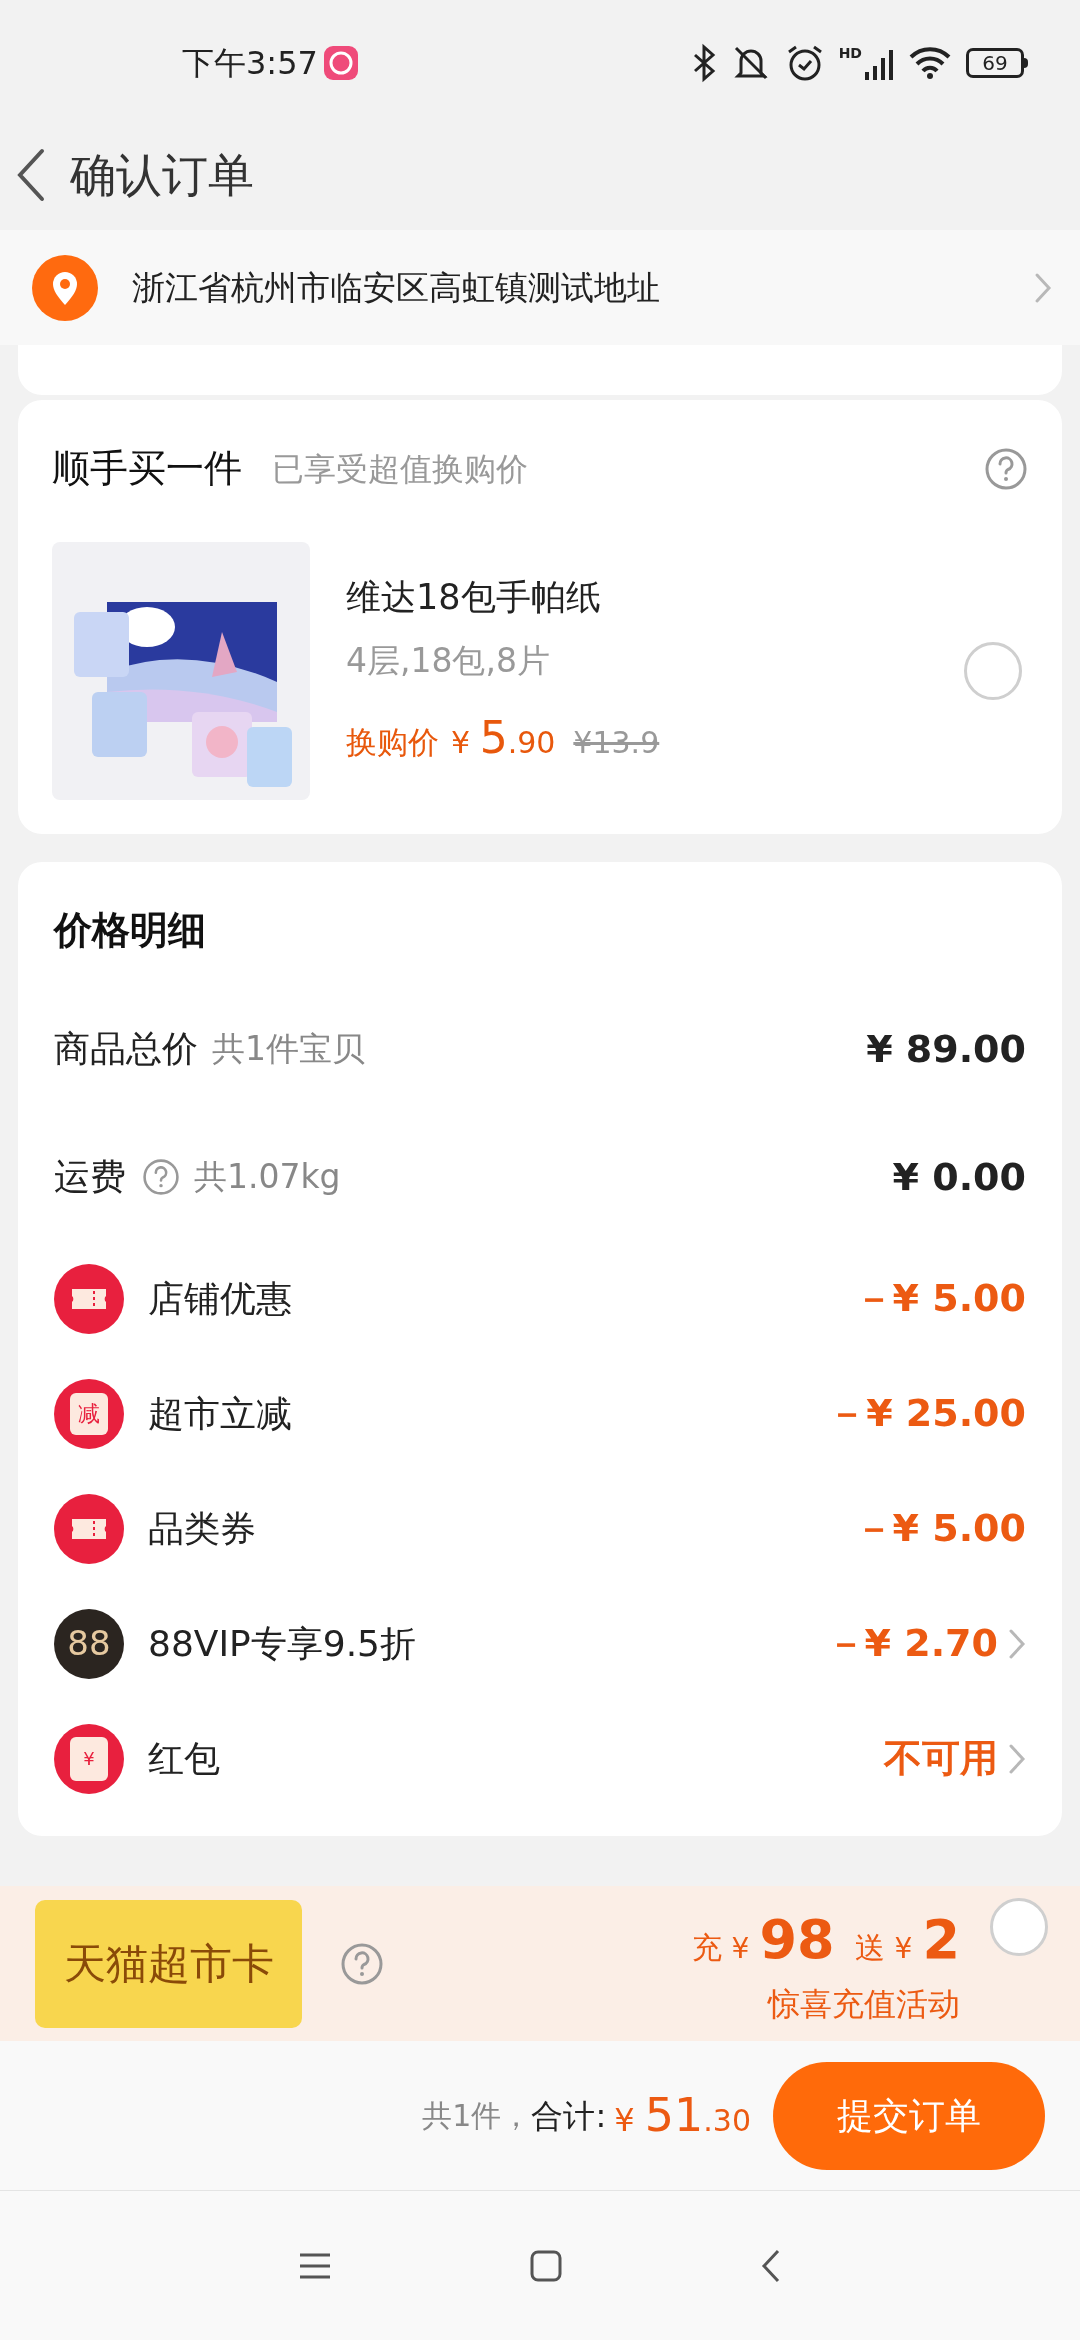  What do you see at coordinates (682, 2115) in the screenshot?
I see `total-price: ¥ 51.30` at bounding box center [682, 2115].